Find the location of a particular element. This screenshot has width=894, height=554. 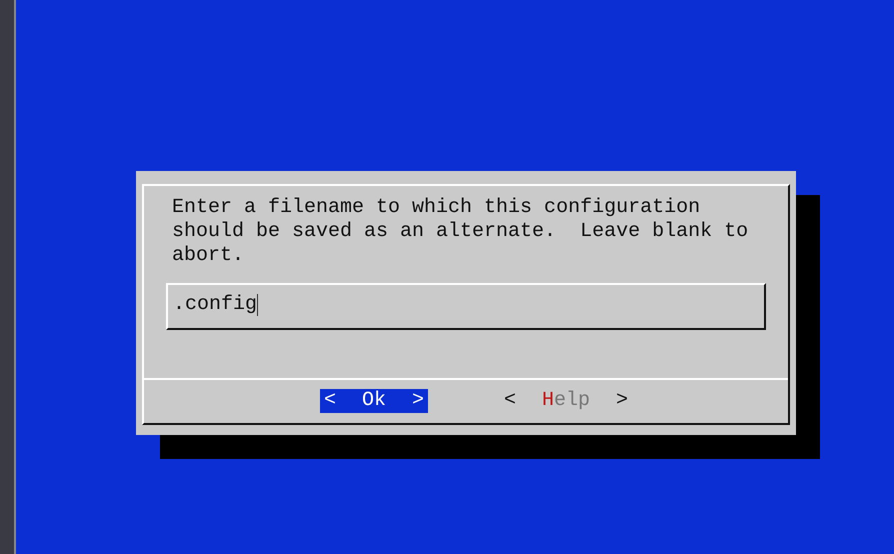

dialog-message: Enter a filename to which this configuration should be saved as an alternate. Leave blank to abort. is located at coordinates (461, 232).